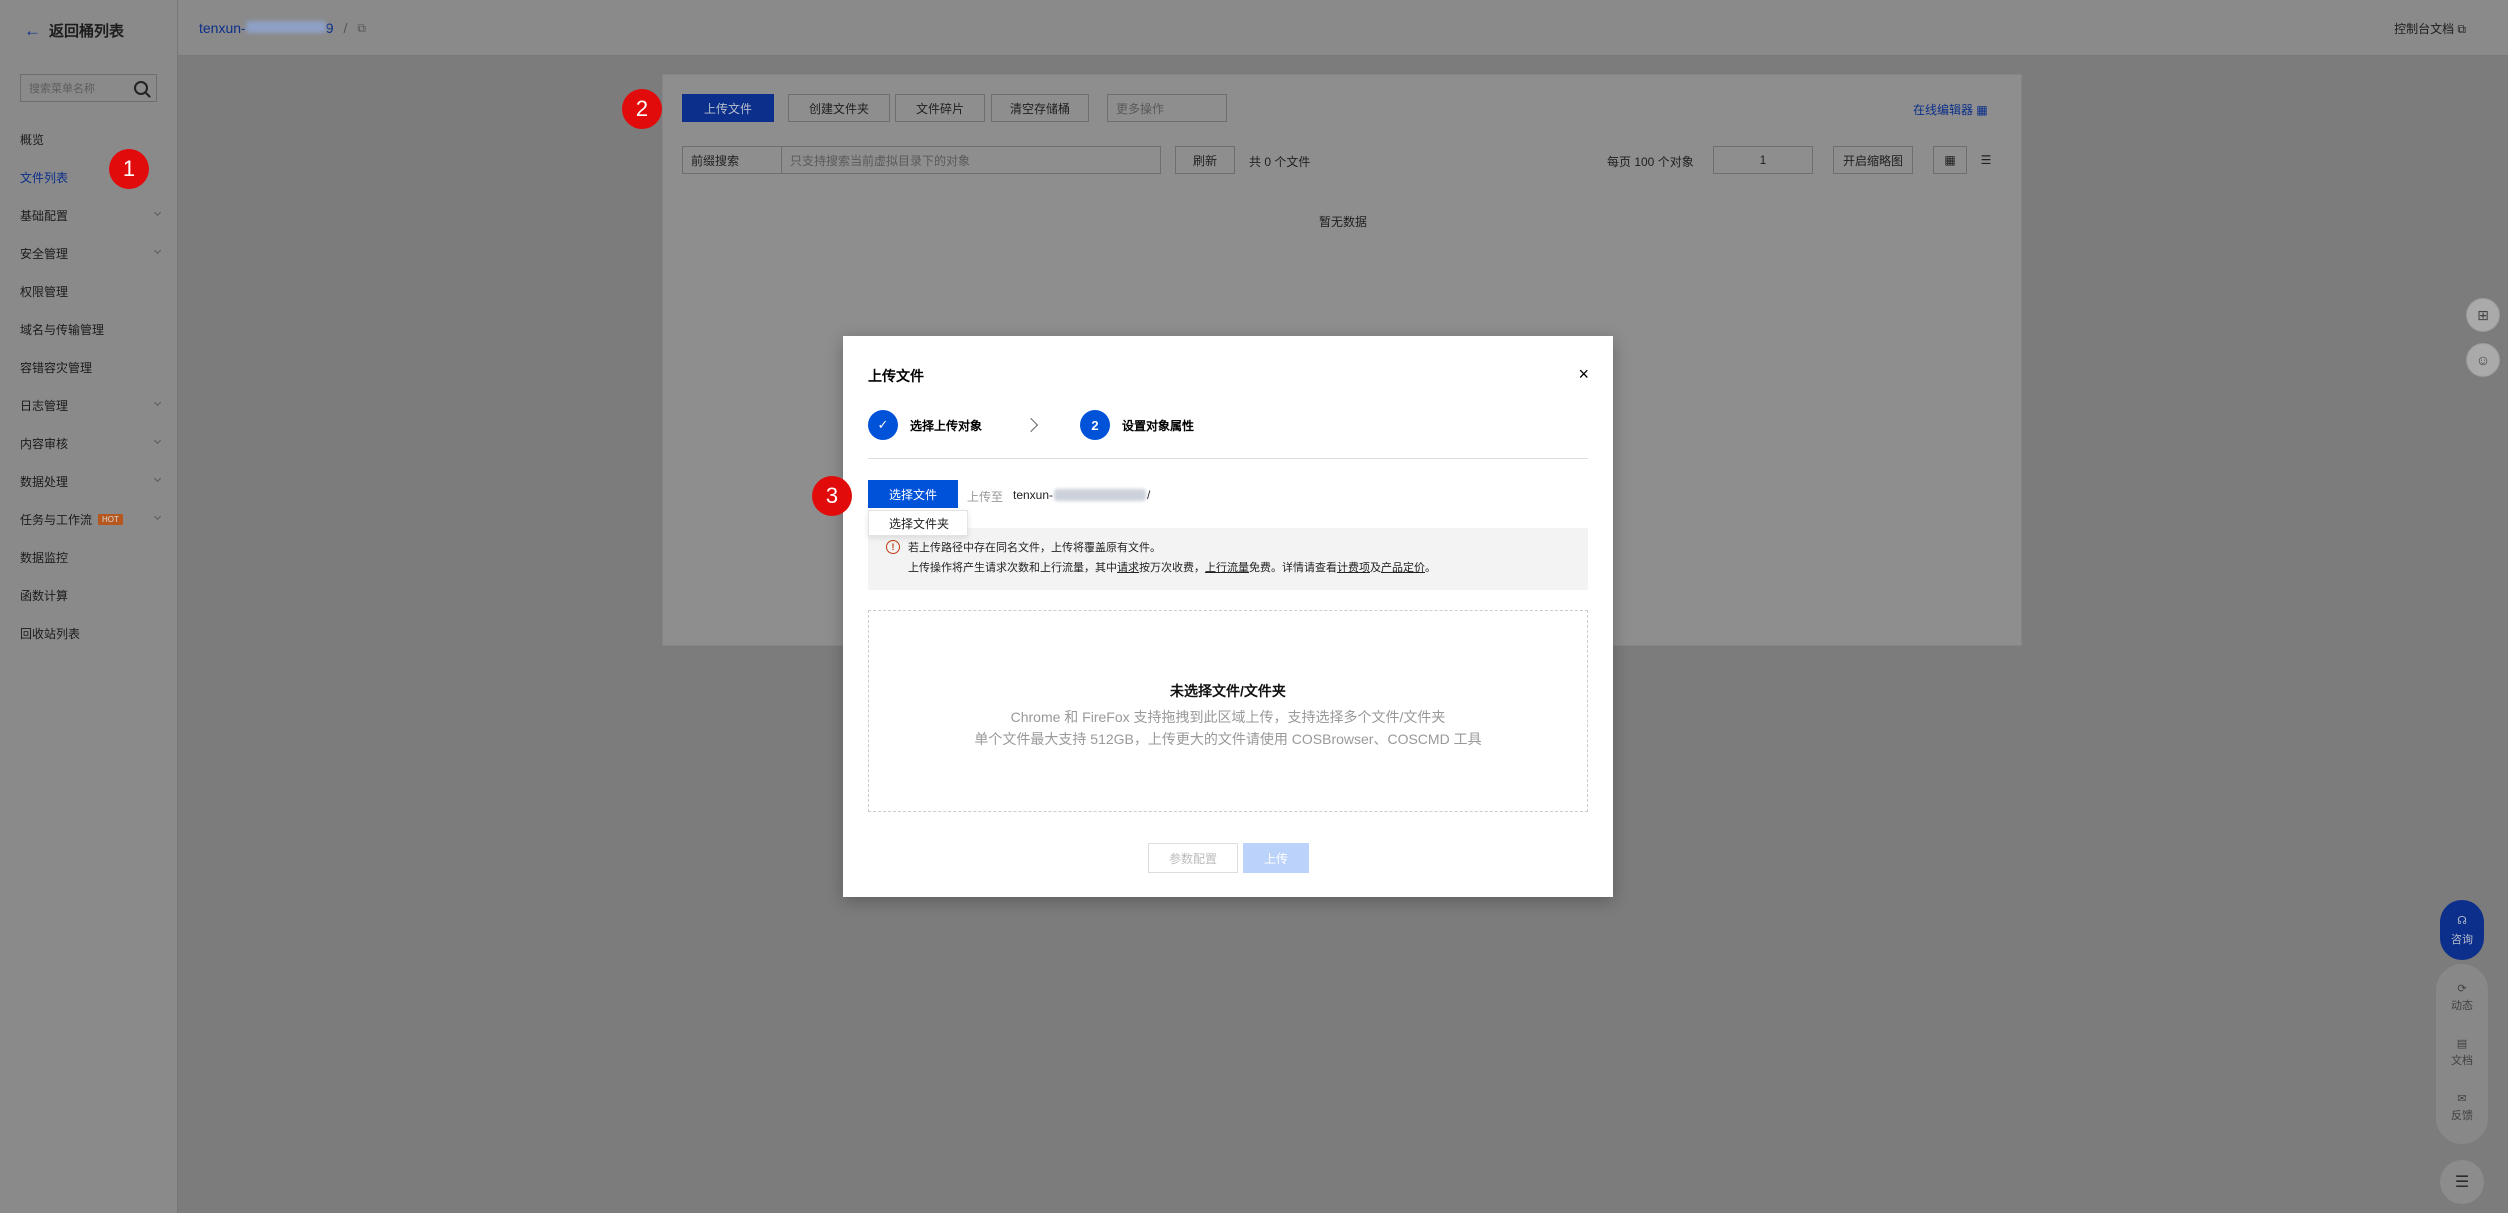 The height and width of the screenshot is (1213, 2508). I want to click on feedback-label: 反馈, so click(2462, 1116).